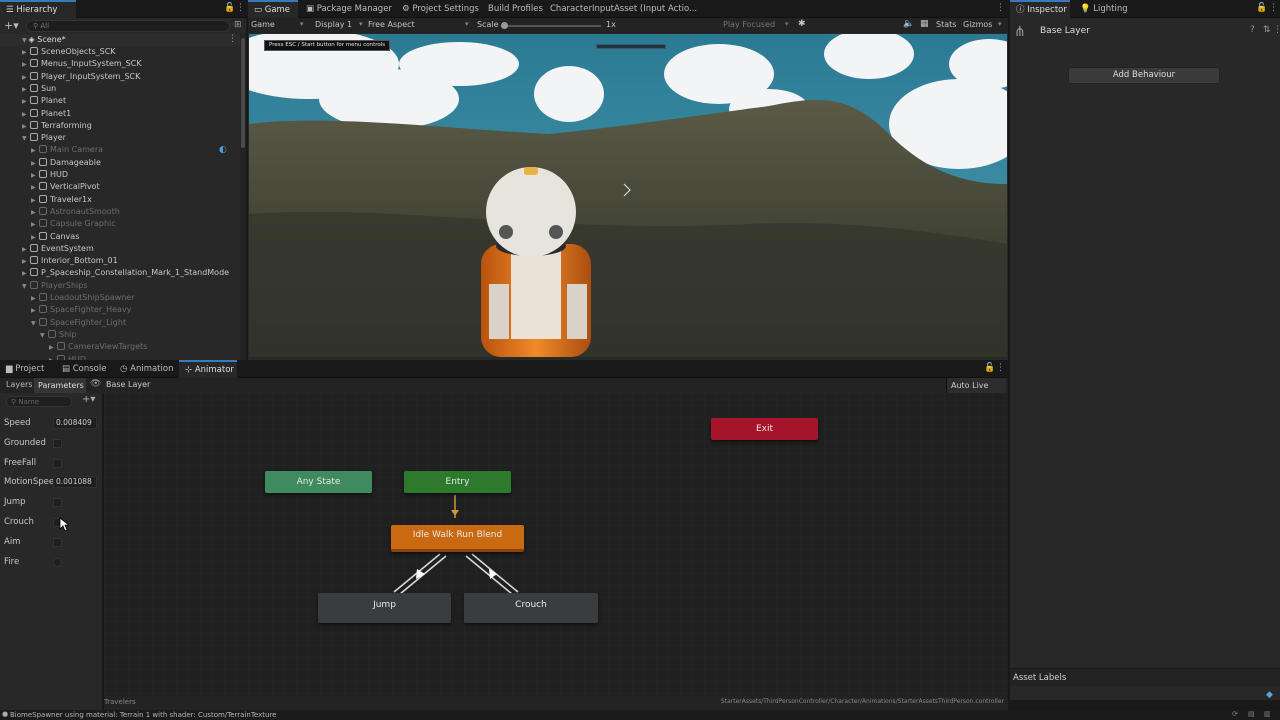 The height and width of the screenshot is (720, 1280). What do you see at coordinates (63, 323) in the screenshot?
I see `hierarchy-item: ▼ SpaceFighter_Light` at bounding box center [63, 323].